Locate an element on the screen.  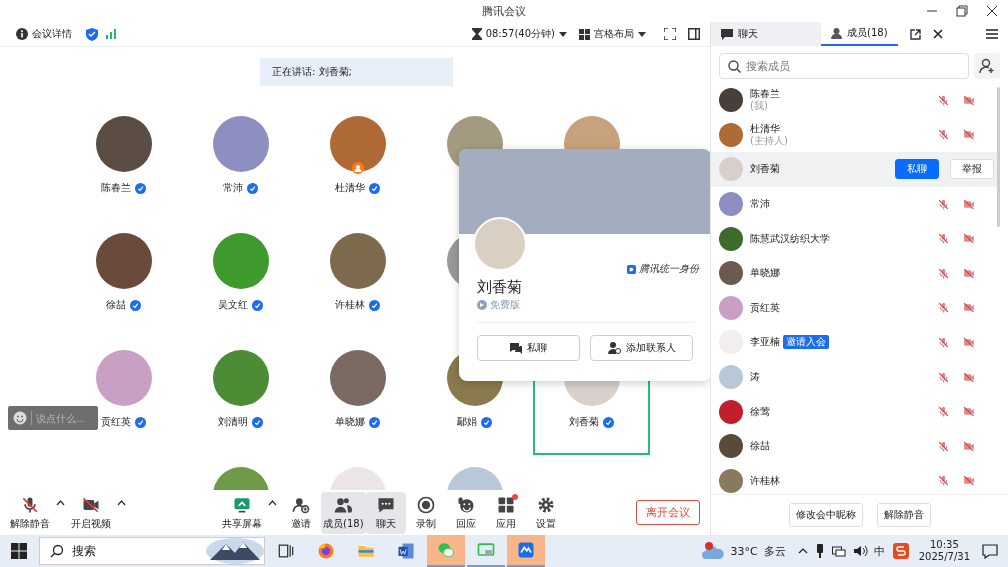
weather-icon is located at coordinates (712, 551).